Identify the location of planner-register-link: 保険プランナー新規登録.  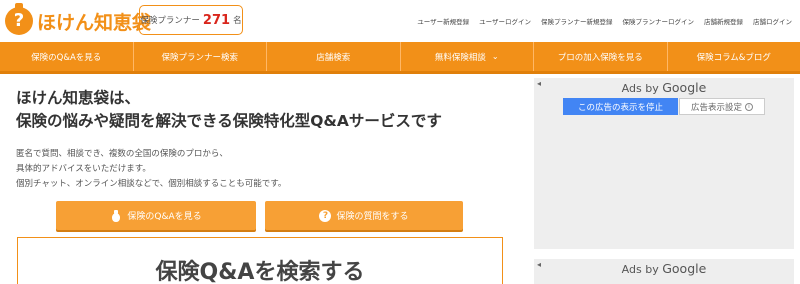
(577, 21).